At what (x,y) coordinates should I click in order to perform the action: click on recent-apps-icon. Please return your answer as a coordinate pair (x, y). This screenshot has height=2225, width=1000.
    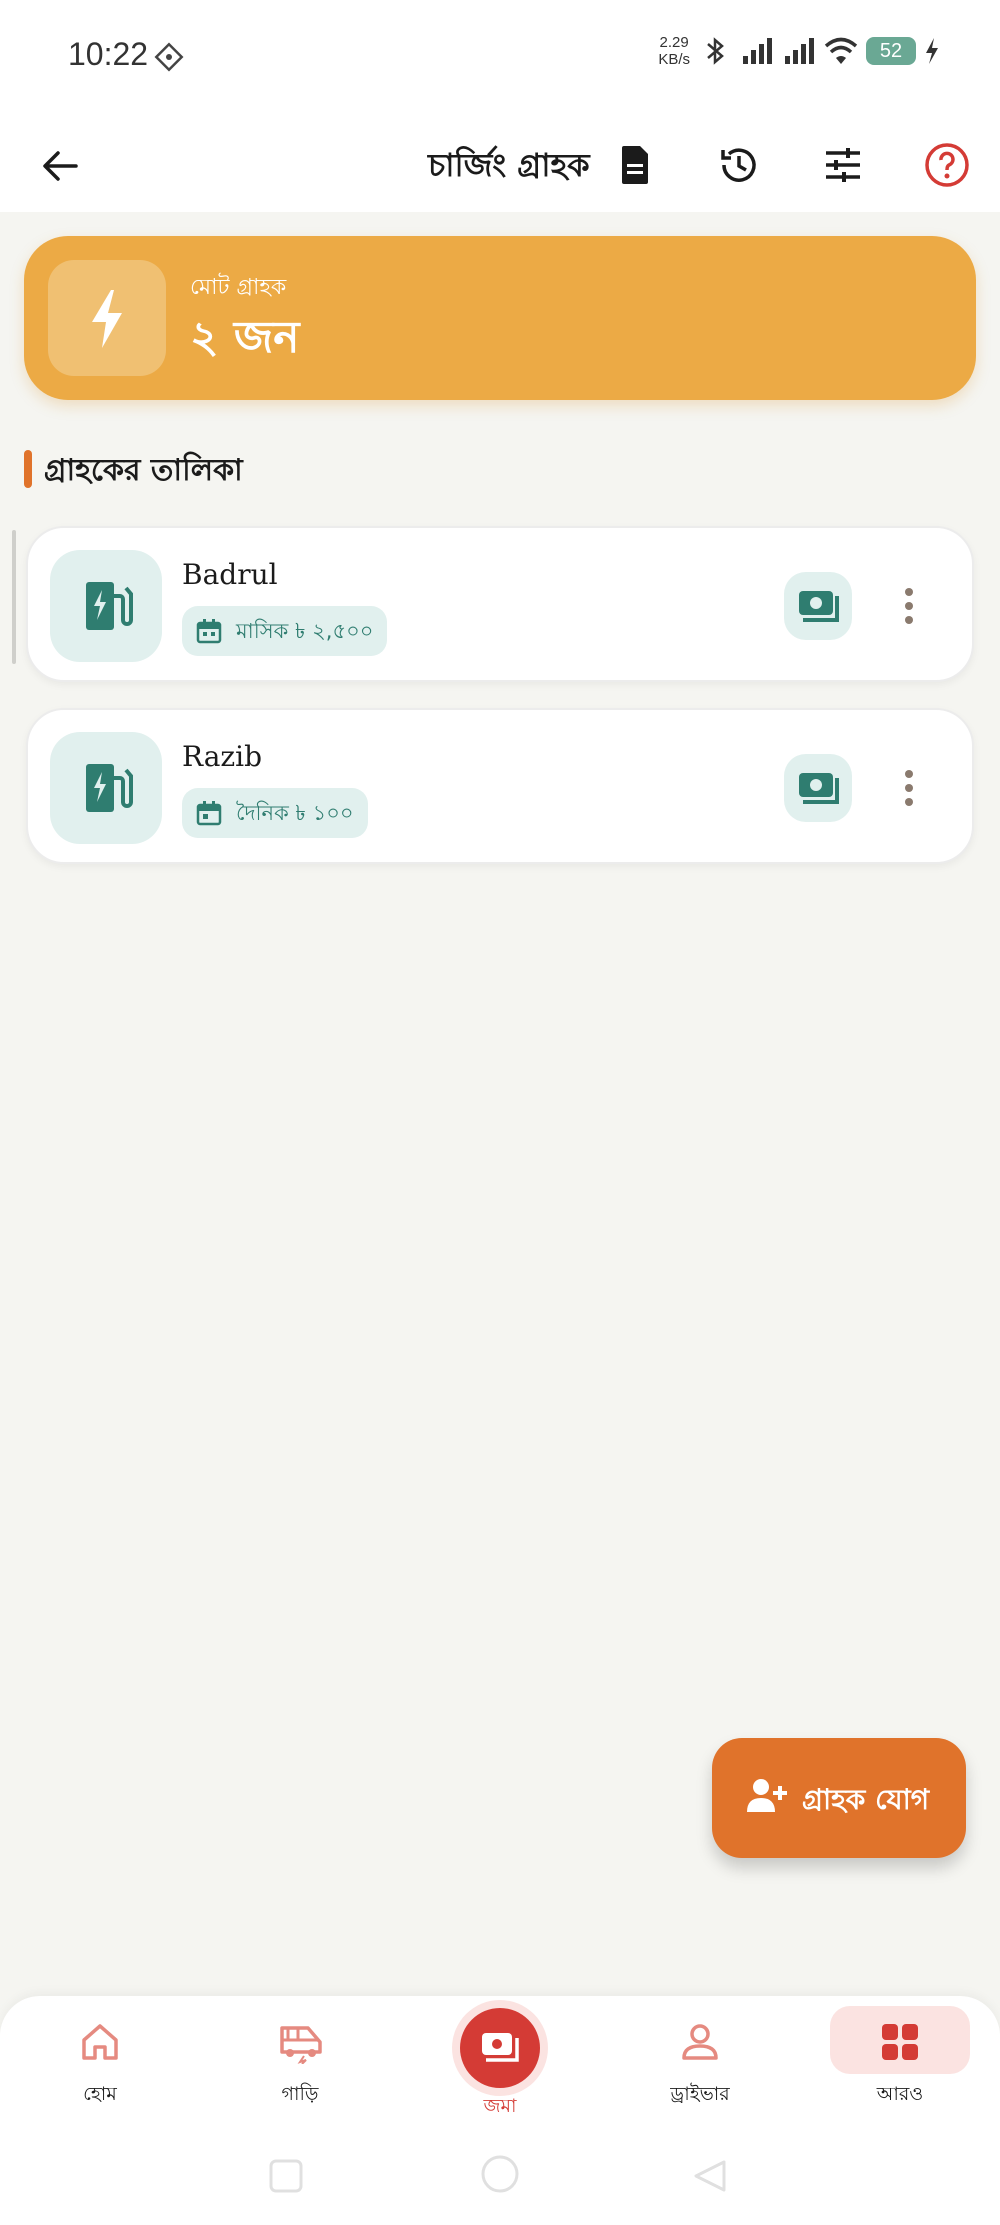
    Looking at the image, I should click on (286, 2176).